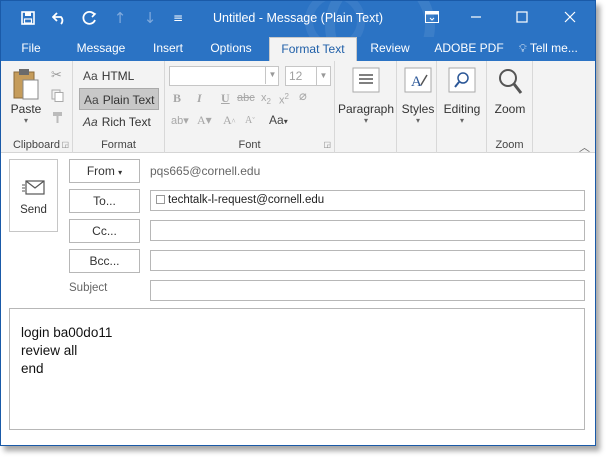 Image resolution: width=612 pixels, height=459 pixels. I want to click on lightbulb-icon: 💡︎, so click(523, 48).